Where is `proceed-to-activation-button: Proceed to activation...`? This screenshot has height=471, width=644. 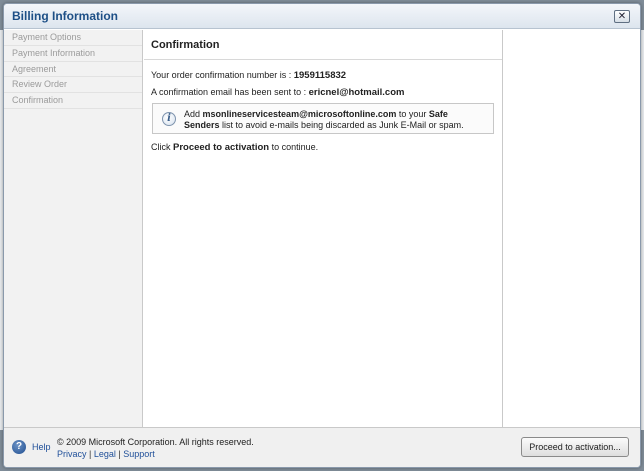
proceed-to-activation-button: Proceed to activation... is located at coordinates (575, 447).